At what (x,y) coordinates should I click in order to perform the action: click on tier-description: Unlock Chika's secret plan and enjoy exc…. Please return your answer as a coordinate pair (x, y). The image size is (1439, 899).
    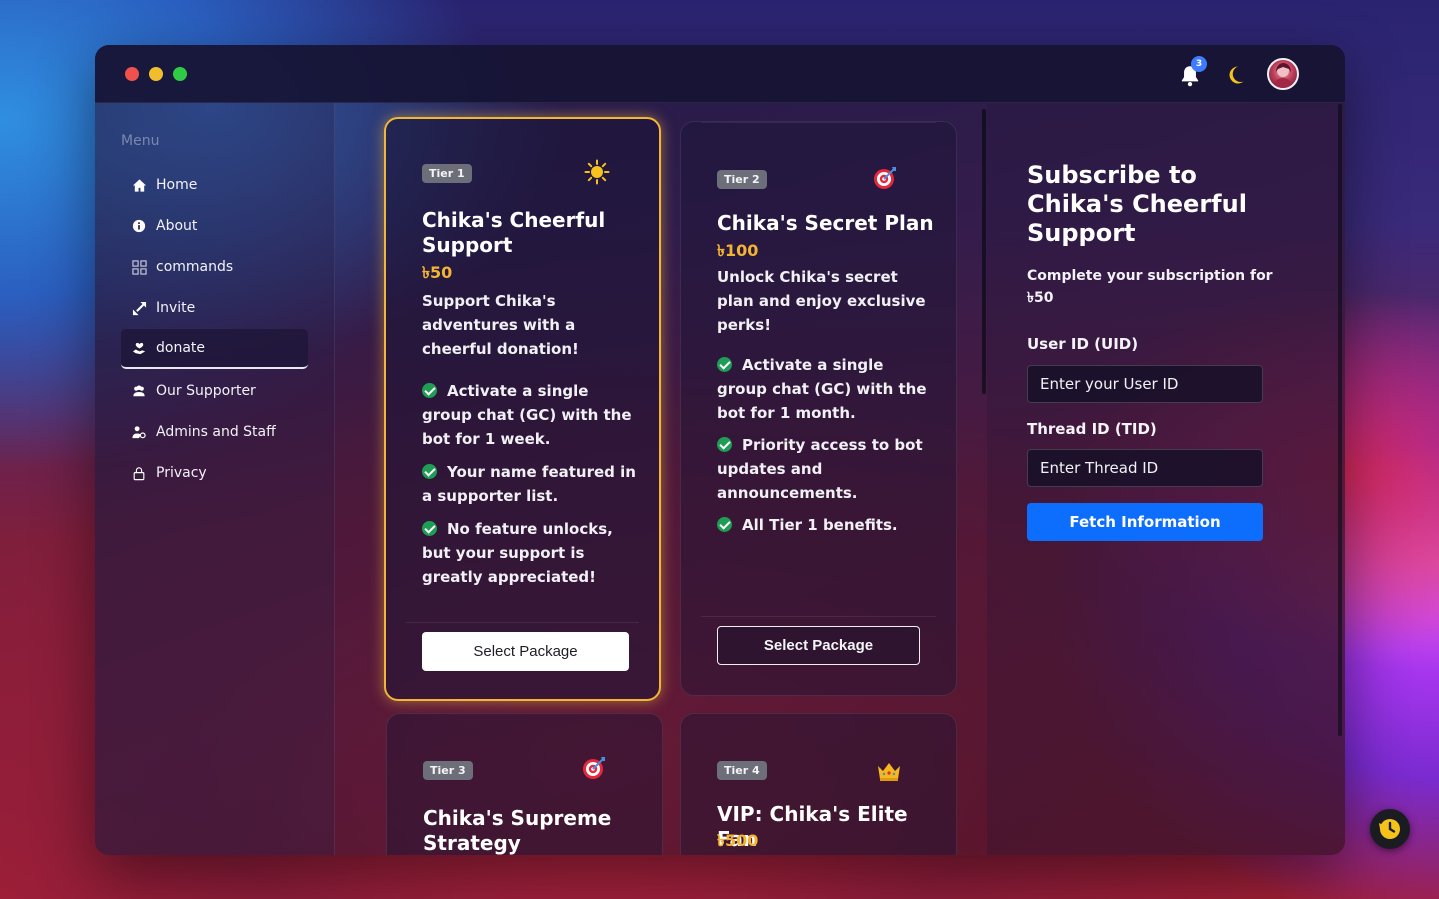
    Looking at the image, I should click on (821, 301).